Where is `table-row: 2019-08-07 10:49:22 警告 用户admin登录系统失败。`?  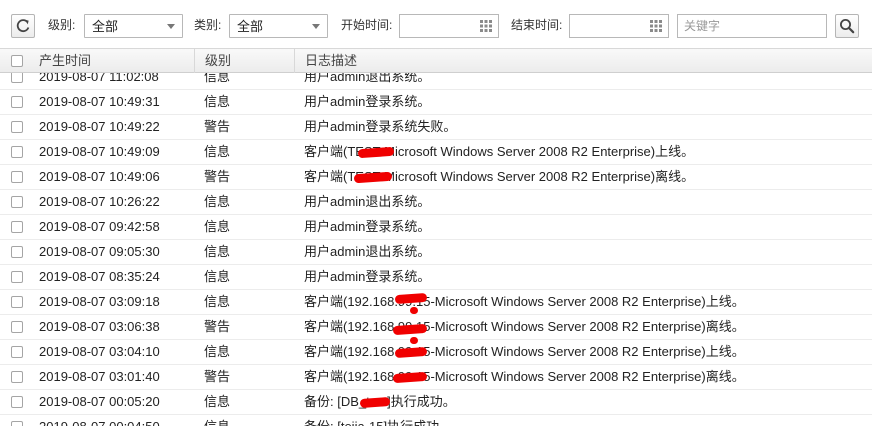 table-row: 2019-08-07 10:49:22 警告 用户admin登录系统失败。 is located at coordinates (436, 127).